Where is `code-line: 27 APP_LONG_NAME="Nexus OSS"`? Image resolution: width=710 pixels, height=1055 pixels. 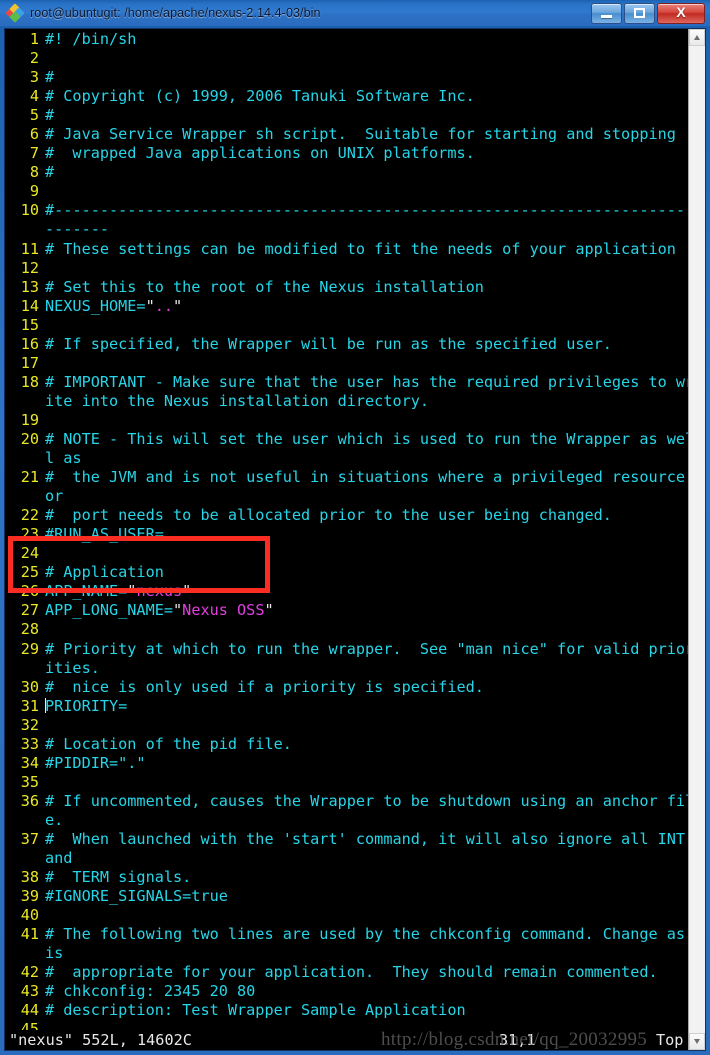
code-line: 27 APP_LONG_NAME="Nexus OSS" is located at coordinates (348, 610).